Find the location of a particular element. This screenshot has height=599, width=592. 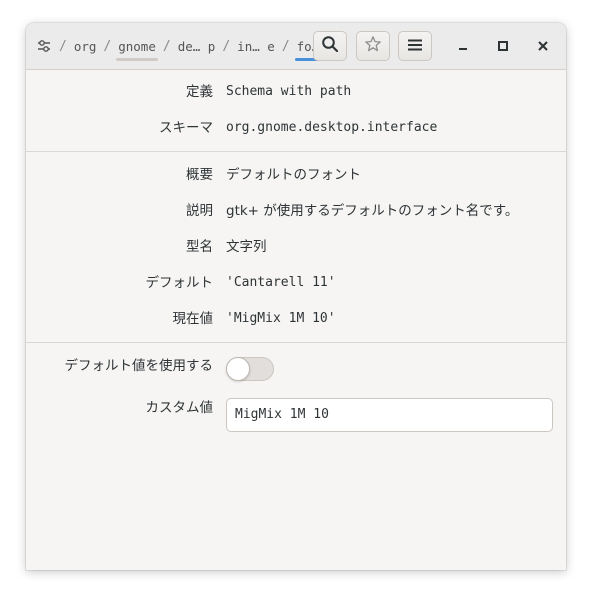

breadcrumb-item-gnome: gnome is located at coordinates (137, 46).